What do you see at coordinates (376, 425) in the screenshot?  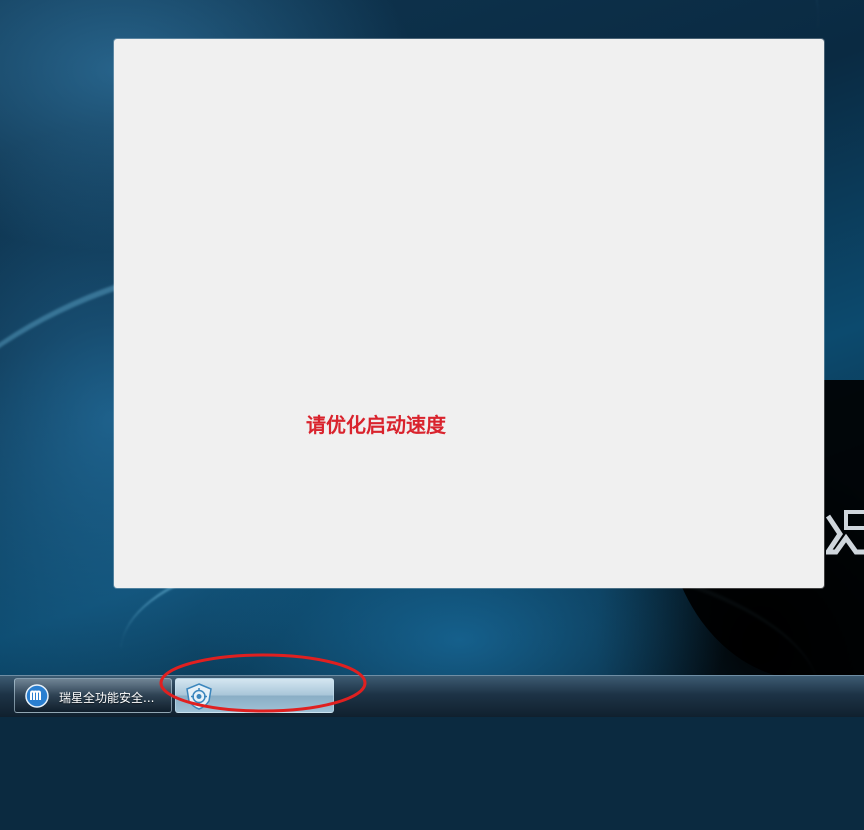 I see `splash-message: 请优化启动速度` at bounding box center [376, 425].